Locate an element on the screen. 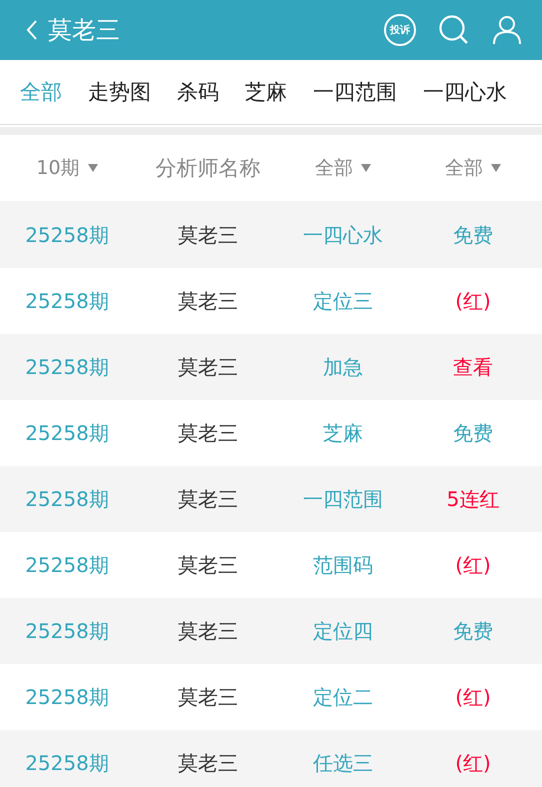  result-cell: 查看 is located at coordinates (473, 367).